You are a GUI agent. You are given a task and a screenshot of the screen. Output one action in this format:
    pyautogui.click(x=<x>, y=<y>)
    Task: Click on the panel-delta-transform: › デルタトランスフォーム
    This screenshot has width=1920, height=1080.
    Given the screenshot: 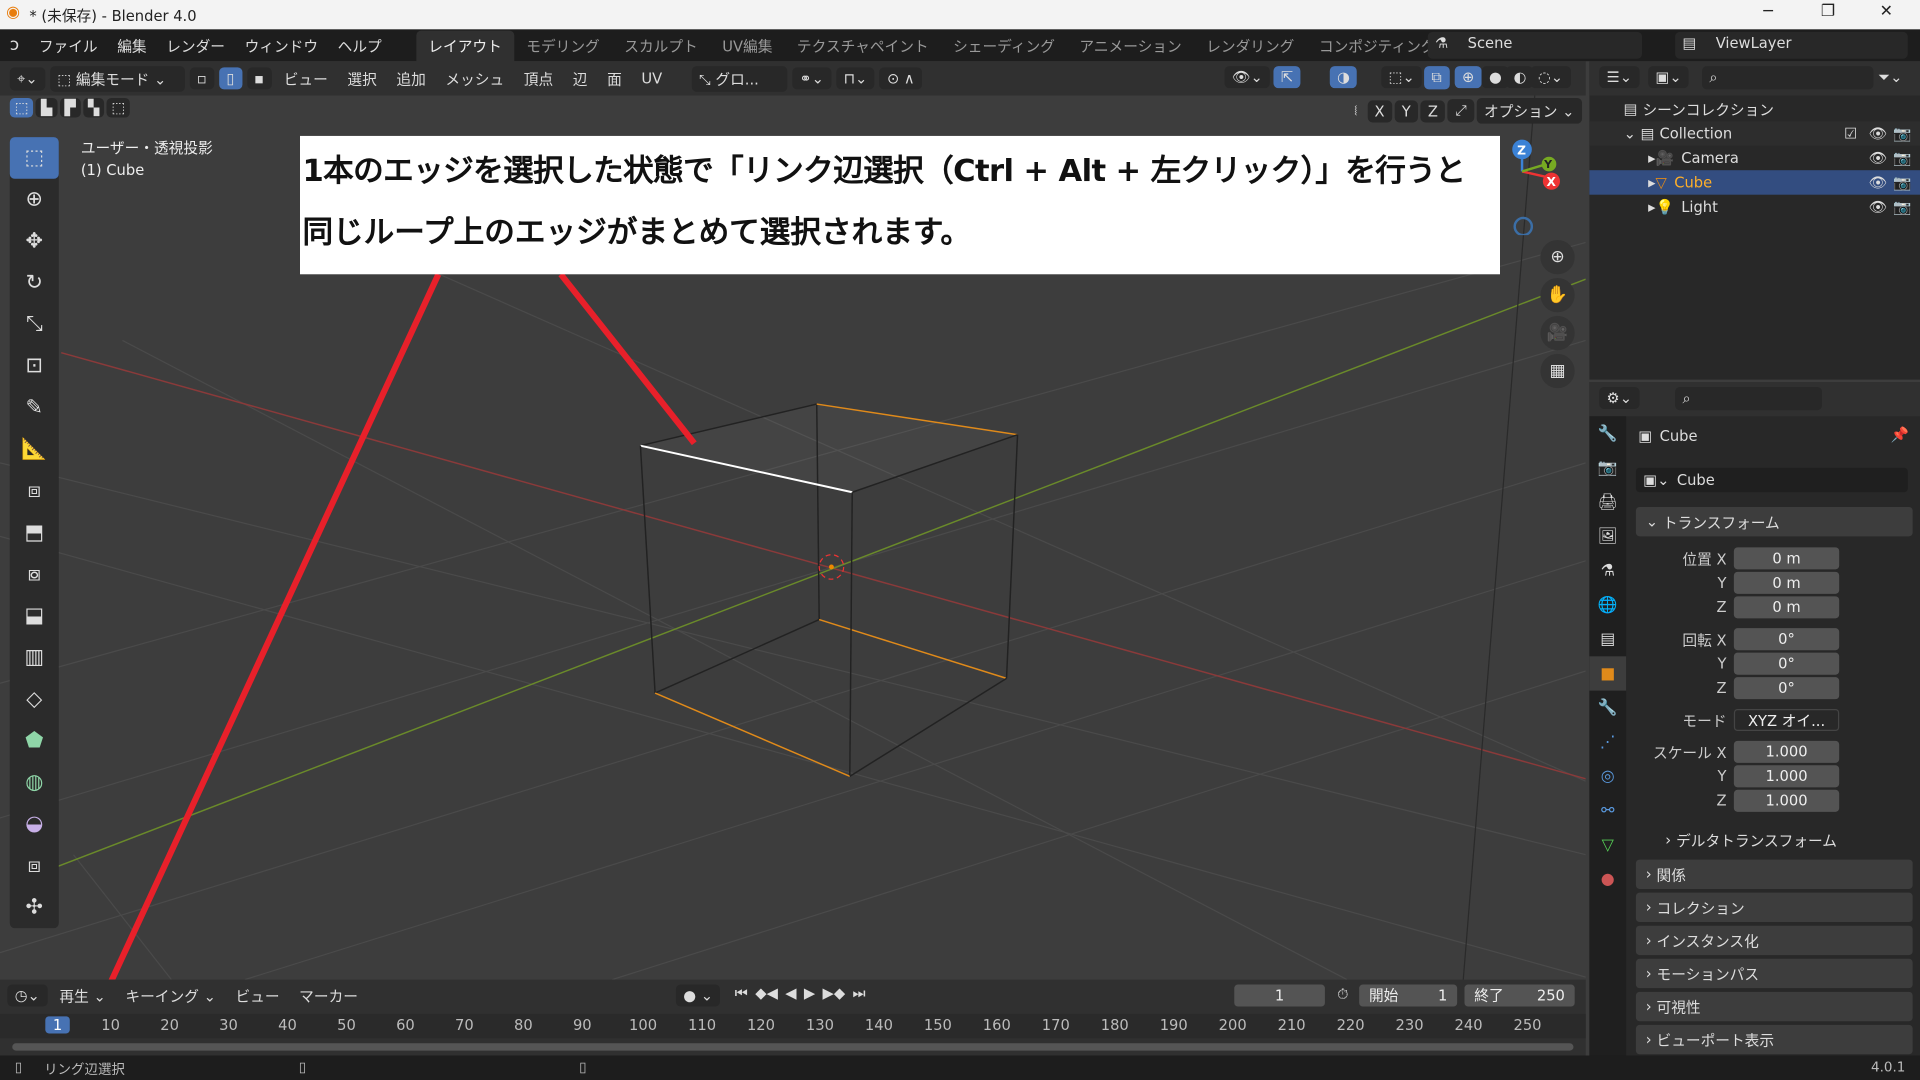 What is the action you would take?
    pyautogui.click(x=1751, y=840)
    